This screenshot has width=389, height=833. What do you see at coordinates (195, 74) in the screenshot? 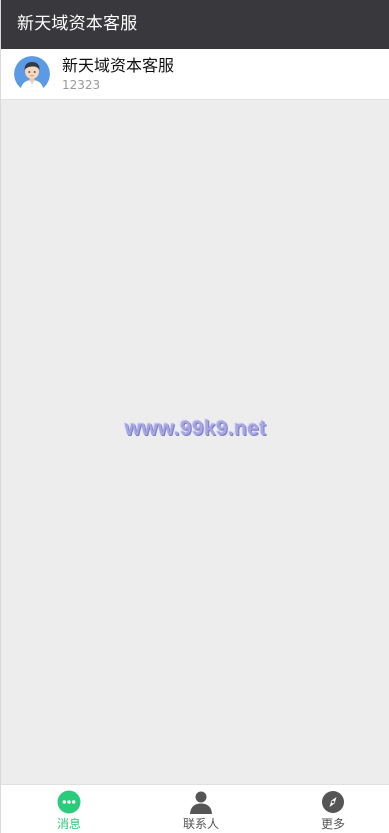
I see `chat-list-item: 新天域资本客服 12323` at bounding box center [195, 74].